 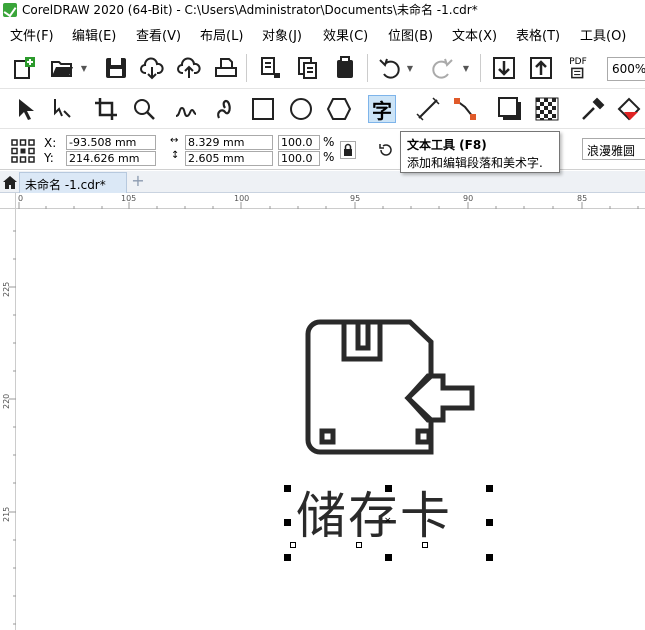 I want to click on transparency-button, so click(x=547, y=109).